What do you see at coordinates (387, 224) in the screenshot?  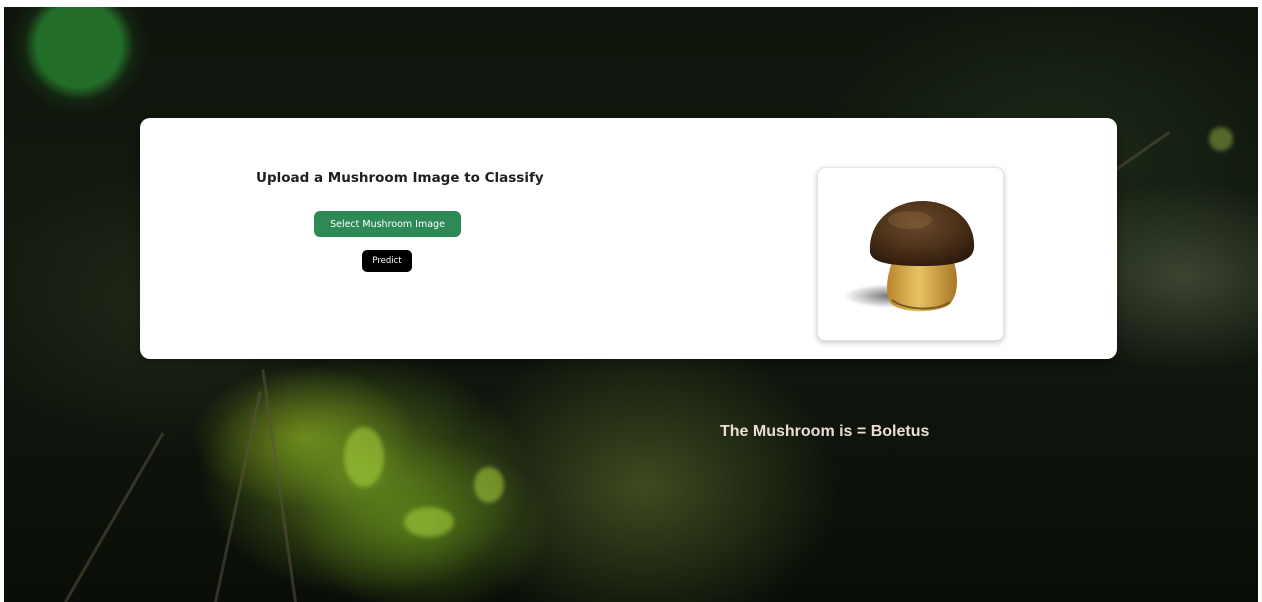 I see `select-image-button: Select Mushroom Image` at bounding box center [387, 224].